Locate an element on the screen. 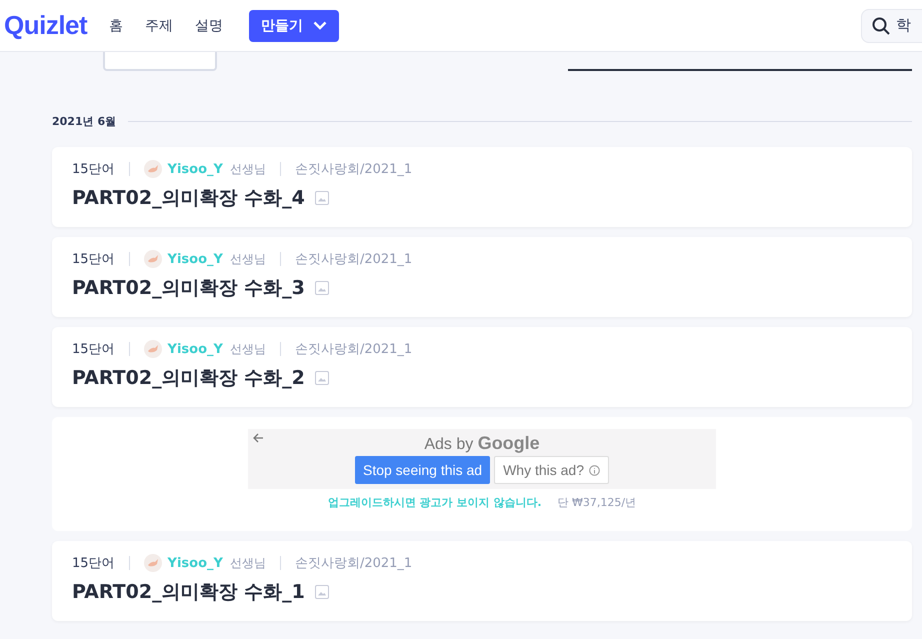 The image size is (922, 639). chevron-down-icon is located at coordinates (320, 25).